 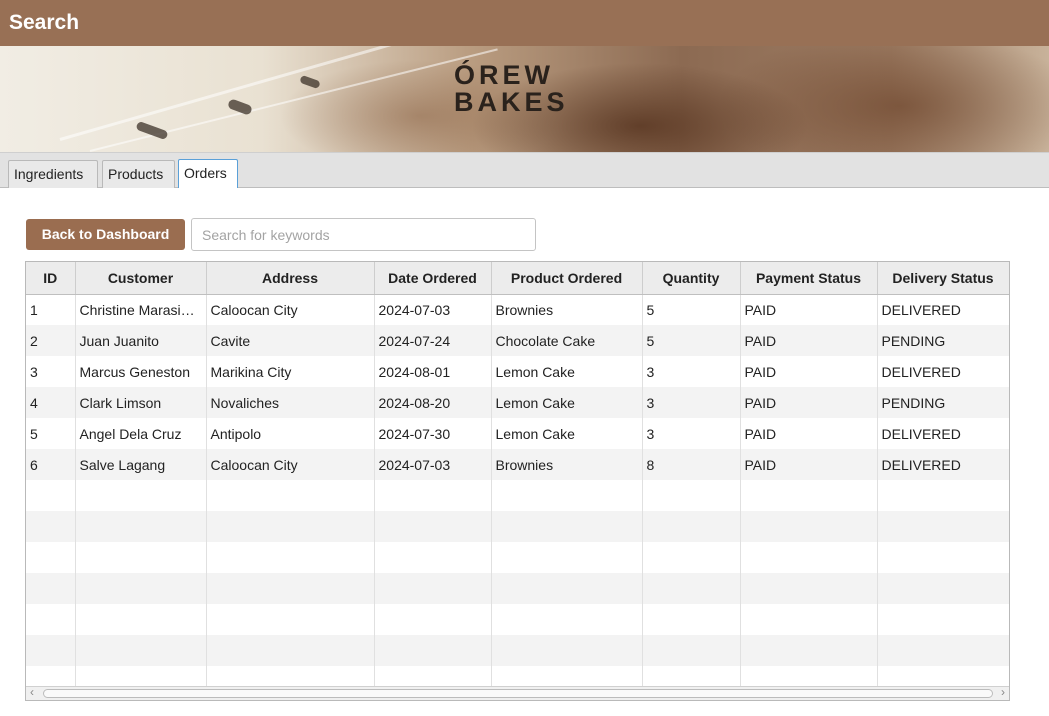 What do you see at coordinates (51, 402) in the screenshot?
I see `cell-id: 4` at bounding box center [51, 402].